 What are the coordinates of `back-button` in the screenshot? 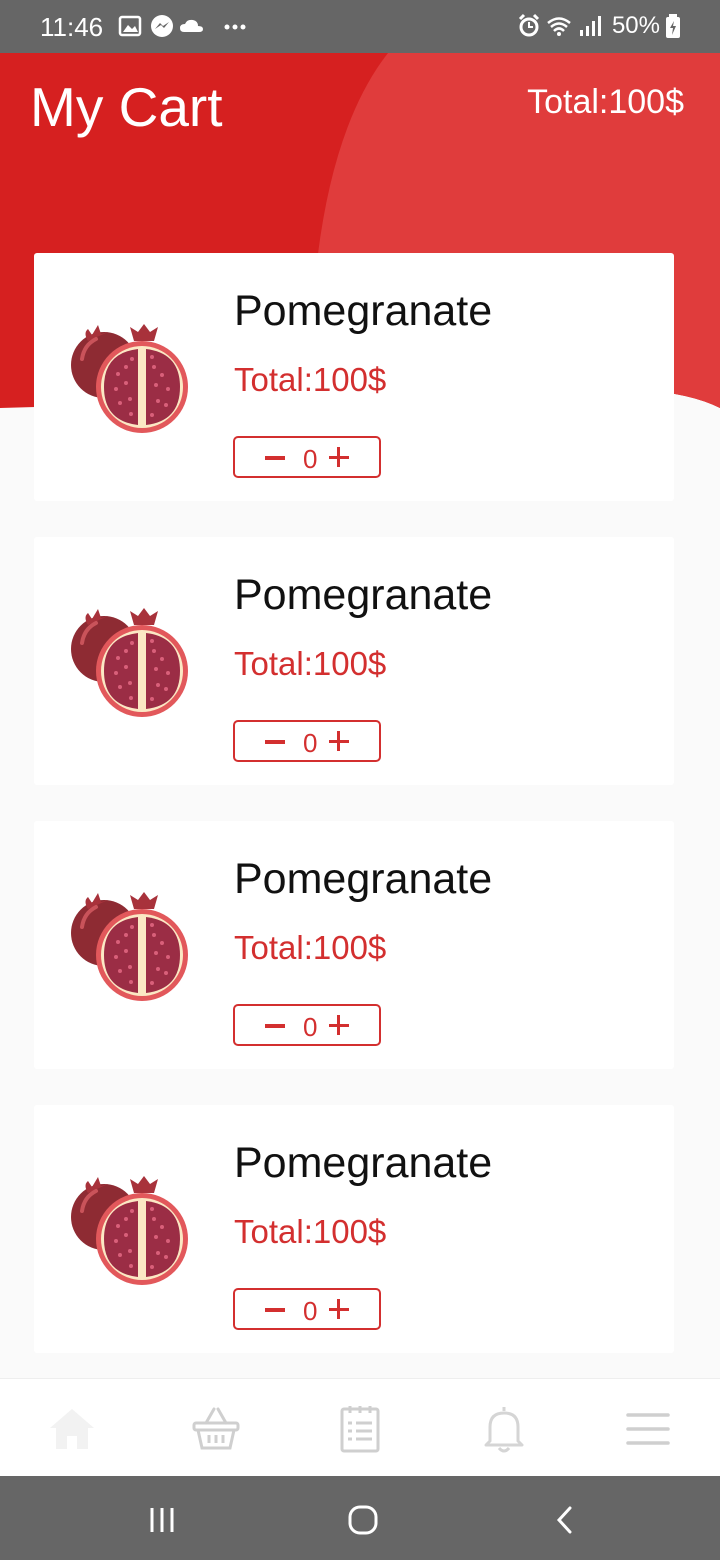 It's located at (565, 1520).